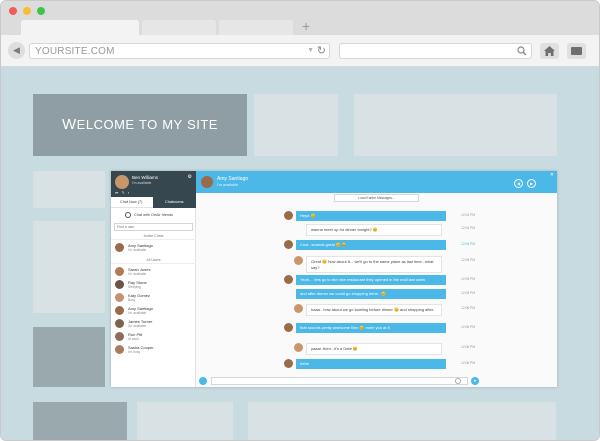 The height and width of the screenshot is (441, 600). Describe the element at coordinates (475, 381) in the screenshot. I see `send-button: ➤` at that location.